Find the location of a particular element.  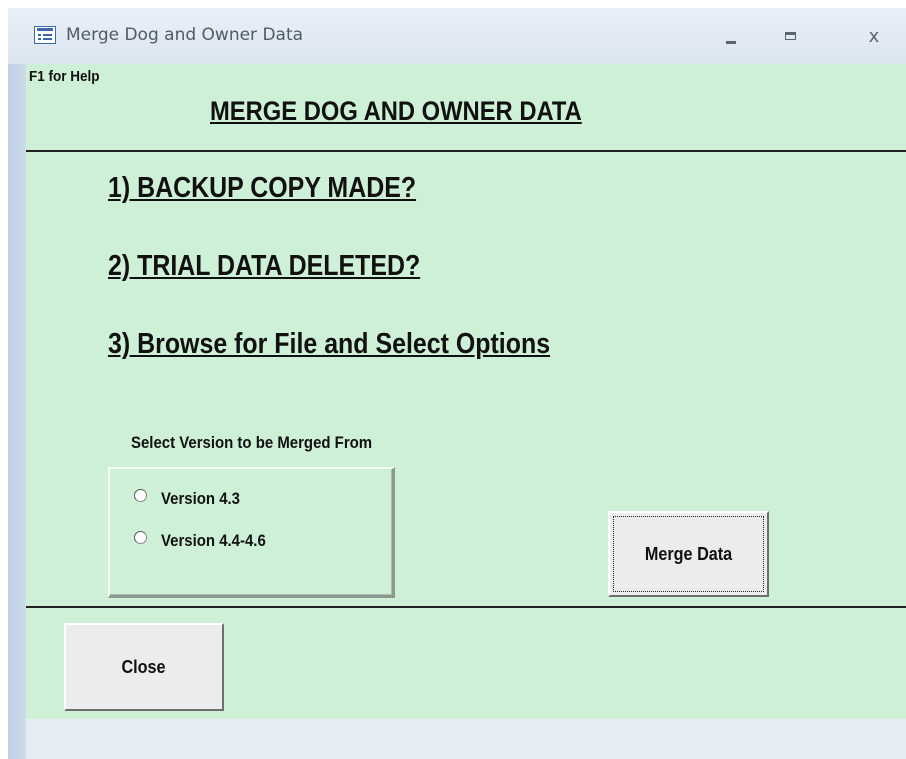

maximize-button is located at coordinates (790, 36).